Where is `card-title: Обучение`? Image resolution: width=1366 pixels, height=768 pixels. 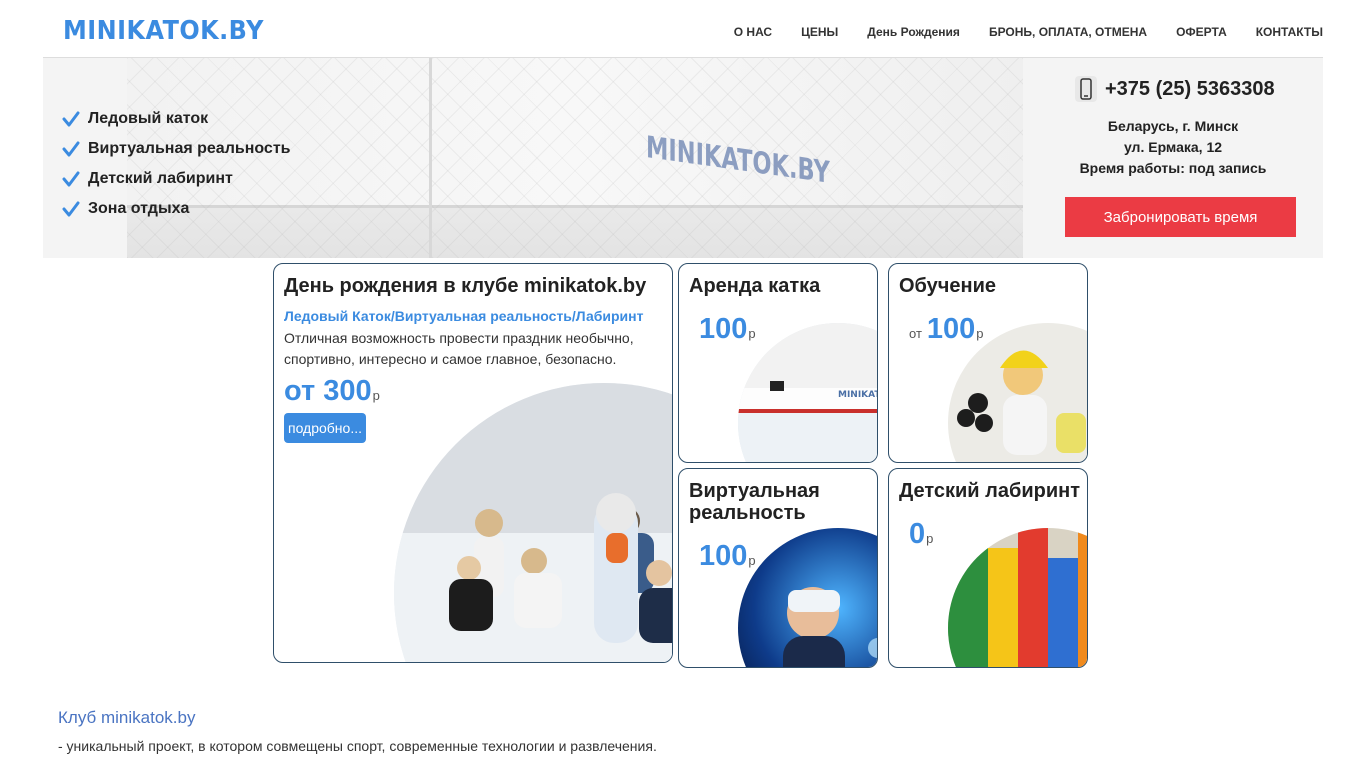 card-title: Обучение is located at coordinates (948, 286).